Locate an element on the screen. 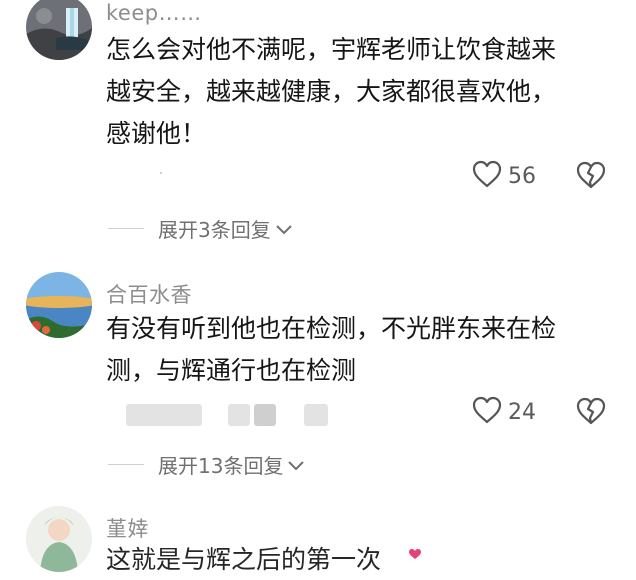 Image resolution: width=636 pixels, height=580 pixels. comment-text-line: 感谢他！ is located at coordinates (156, 133).